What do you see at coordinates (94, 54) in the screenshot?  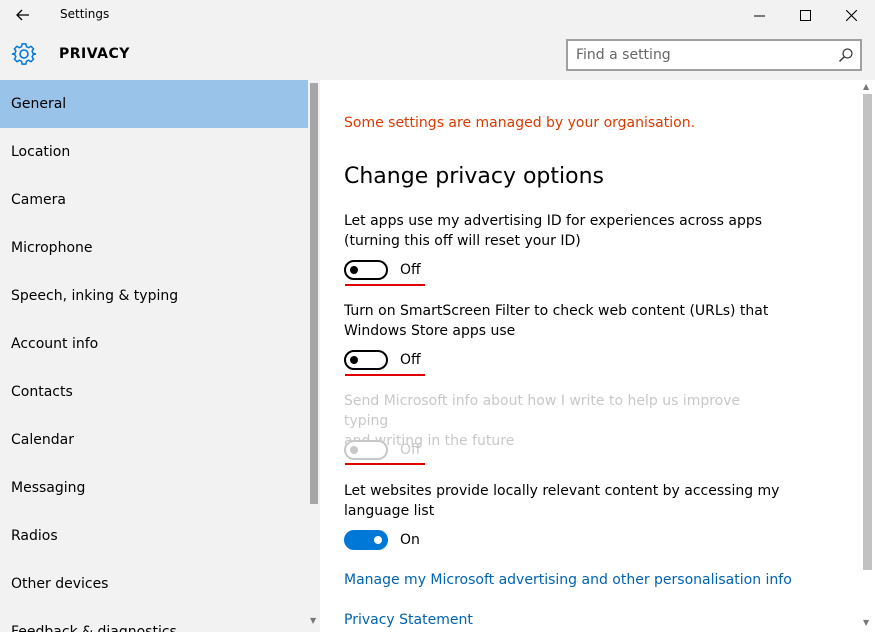 I see `page-title: PRIVACY` at bounding box center [94, 54].